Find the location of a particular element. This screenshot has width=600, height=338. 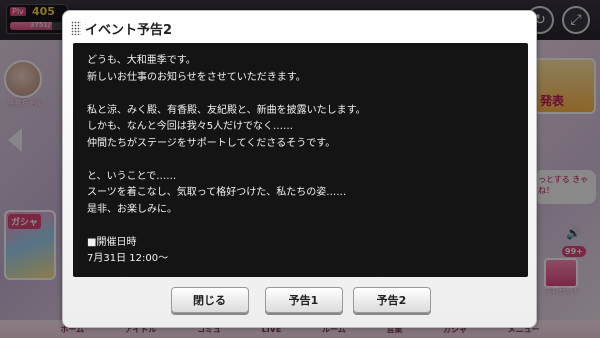

schedule-heading: ■開催日時 is located at coordinates (112, 242).